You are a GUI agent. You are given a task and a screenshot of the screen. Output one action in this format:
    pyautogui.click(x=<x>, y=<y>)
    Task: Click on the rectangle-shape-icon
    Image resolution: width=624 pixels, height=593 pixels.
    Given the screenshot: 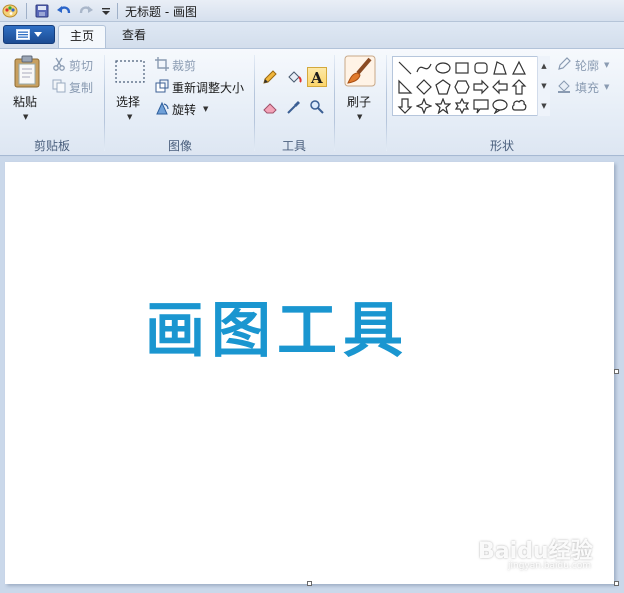 What is the action you would take?
    pyautogui.click(x=461, y=67)
    